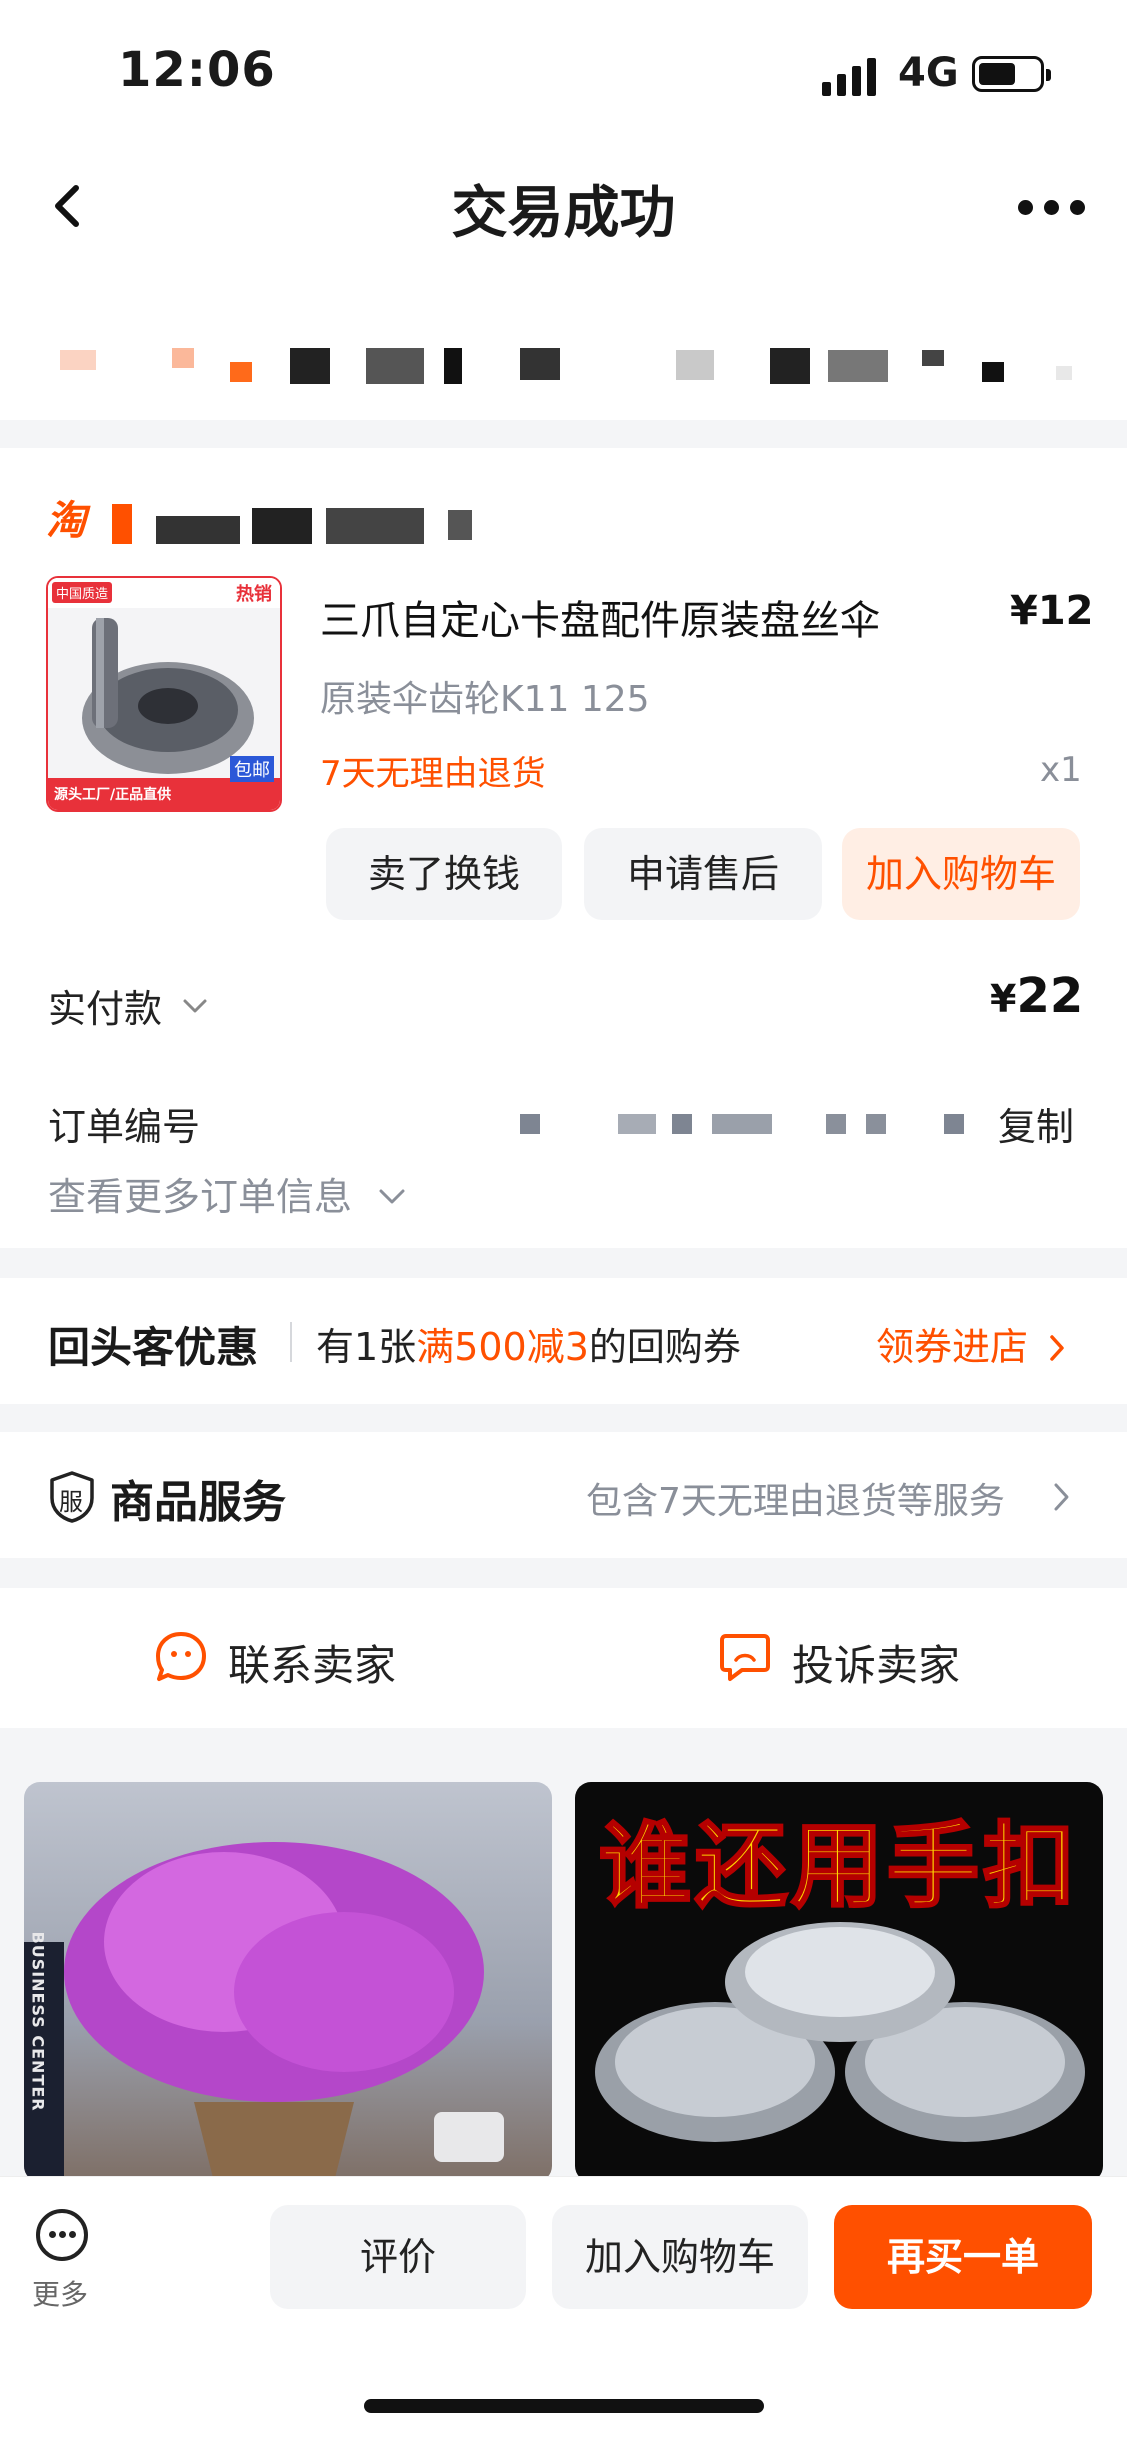 The height and width of the screenshot is (2441, 1127). I want to click on coupon-description: 有1张满500减3的回购券, so click(528, 1343).